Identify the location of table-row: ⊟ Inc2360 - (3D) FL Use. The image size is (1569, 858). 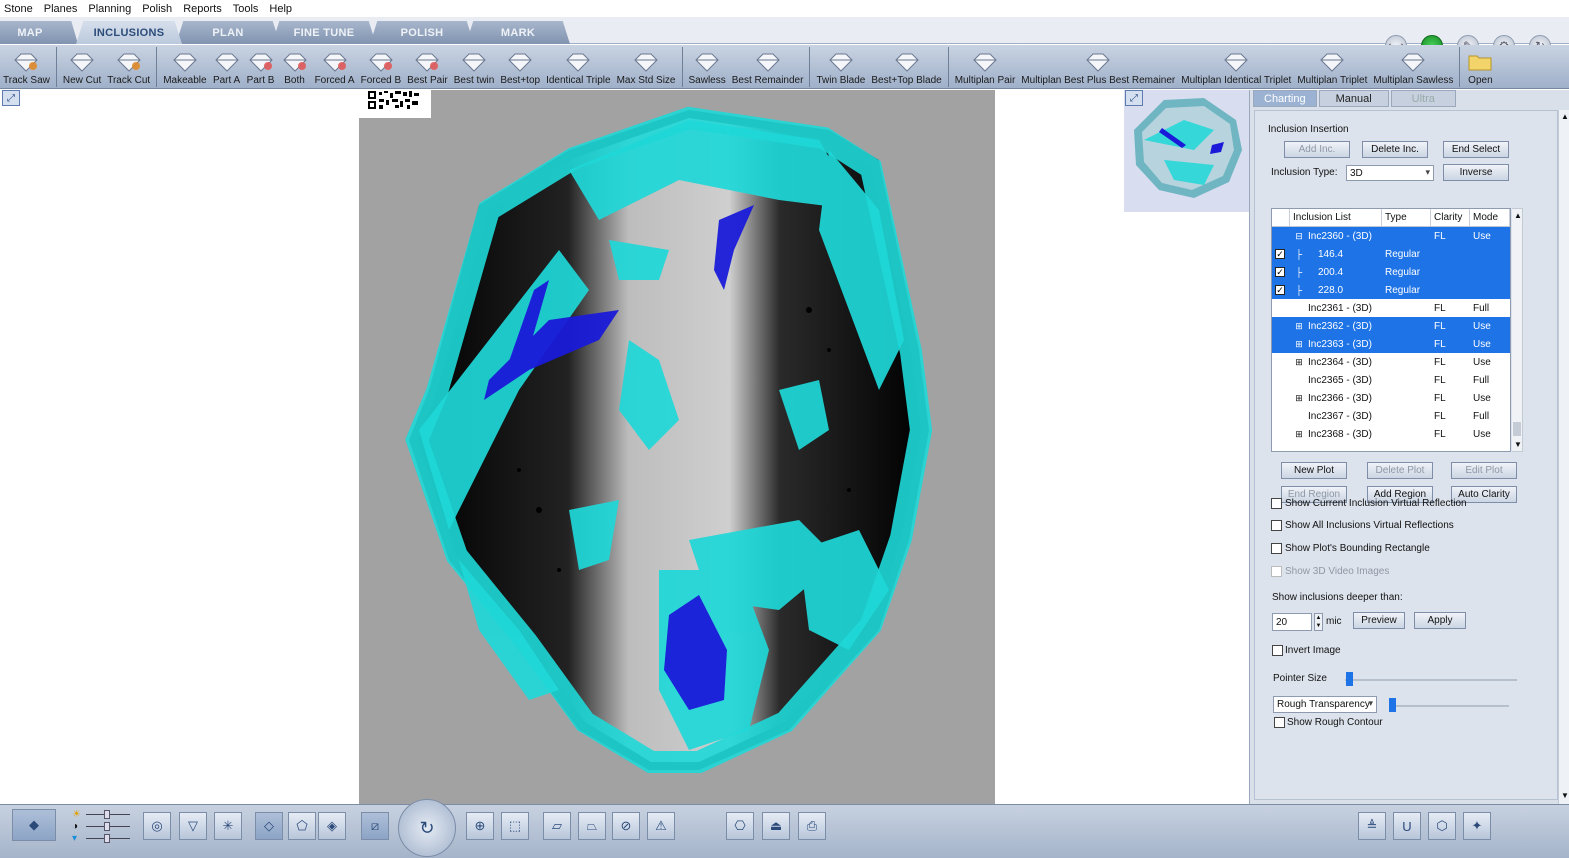
(1391, 236).